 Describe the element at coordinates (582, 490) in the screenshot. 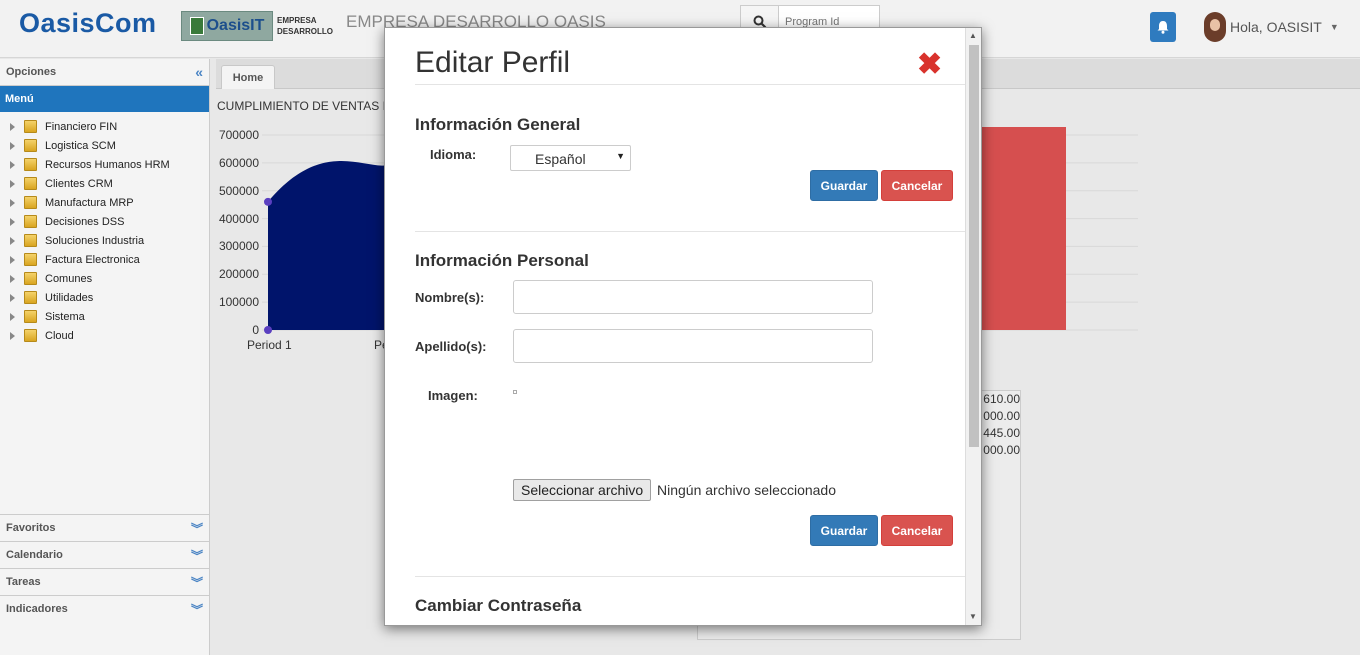

I see `select-file-button: Seleccionar archivo` at that location.